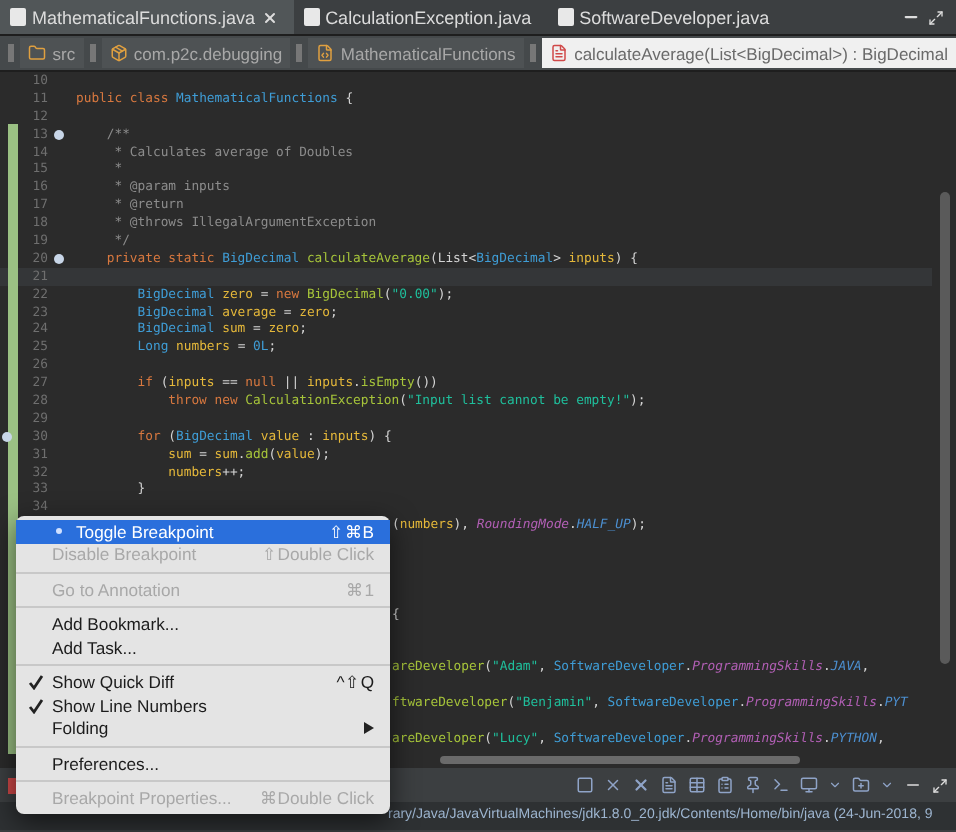  Describe the element at coordinates (203, 682) in the screenshot. I see `menu-item: Show Quick Diff ^⇧Q` at that location.